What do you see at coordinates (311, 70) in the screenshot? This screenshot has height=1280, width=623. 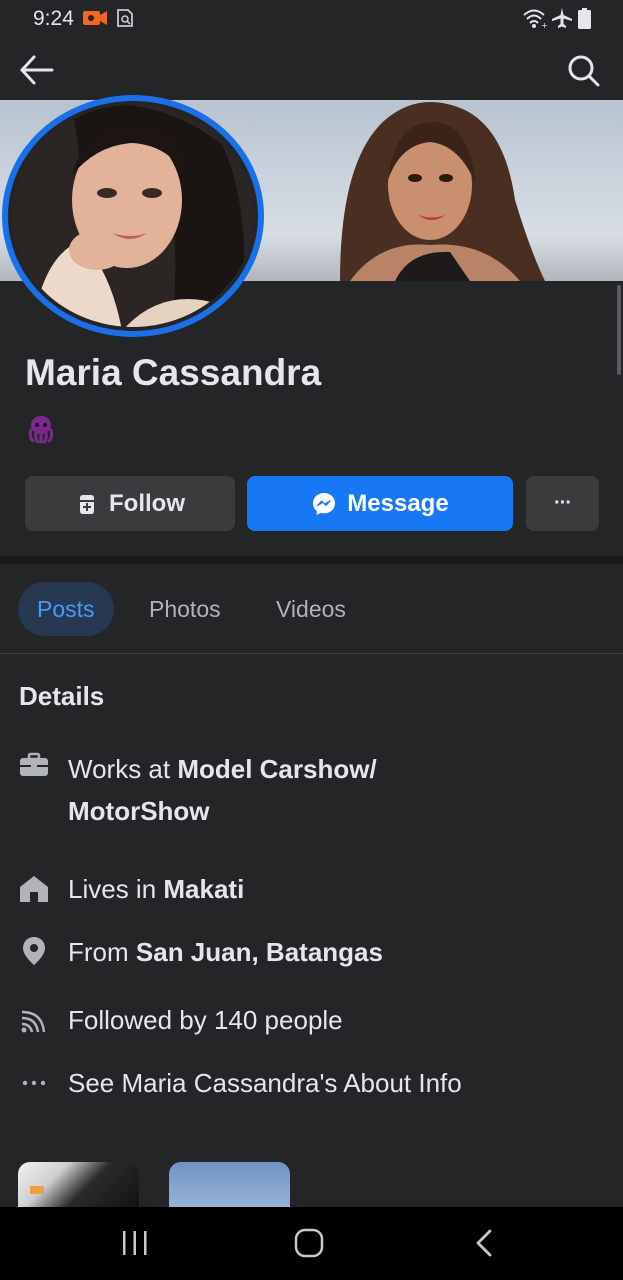 I see `app-top-bar` at bounding box center [311, 70].